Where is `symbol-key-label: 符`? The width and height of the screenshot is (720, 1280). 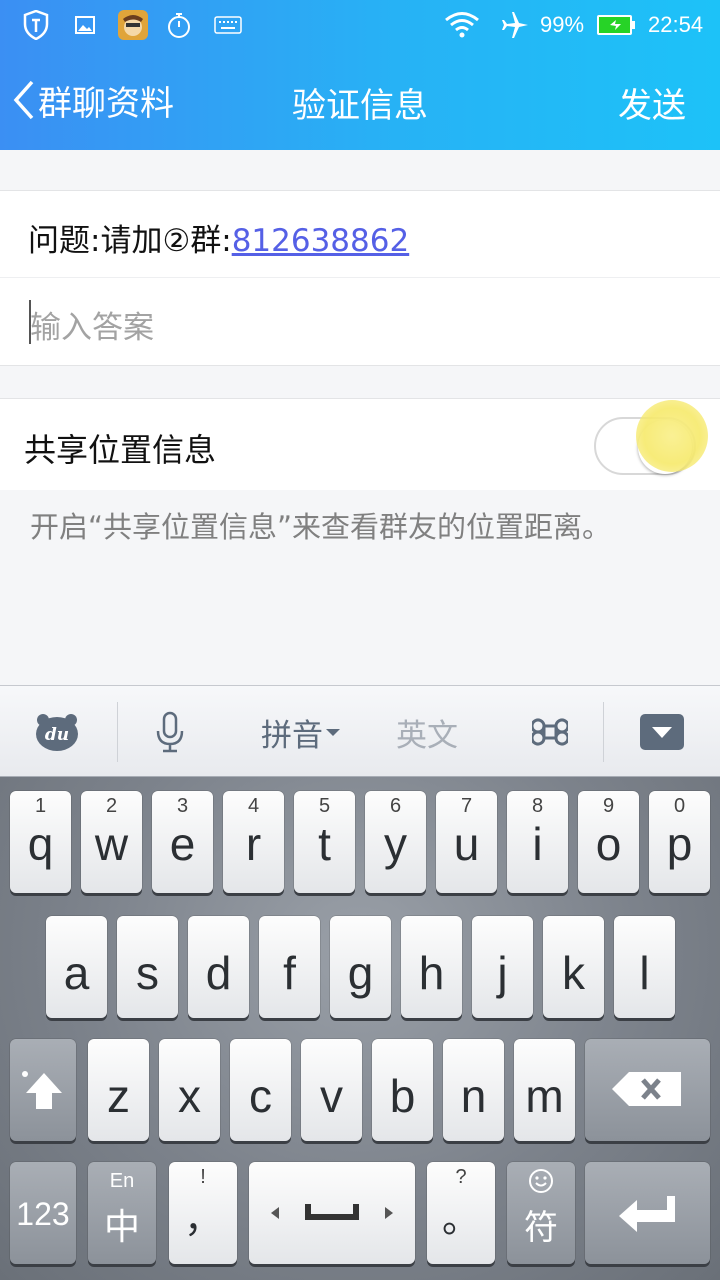
symbol-key-label: 符 is located at coordinates (541, 1228).